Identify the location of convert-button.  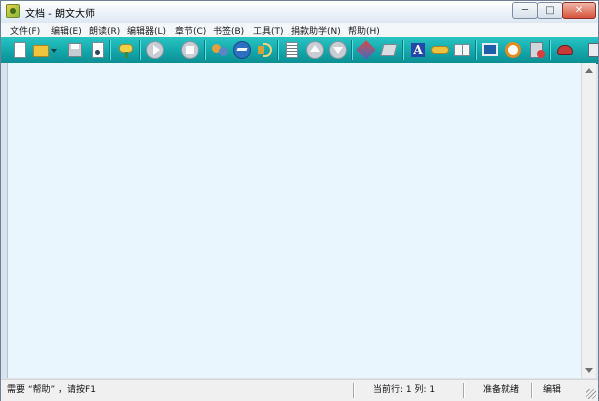
(366, 50).